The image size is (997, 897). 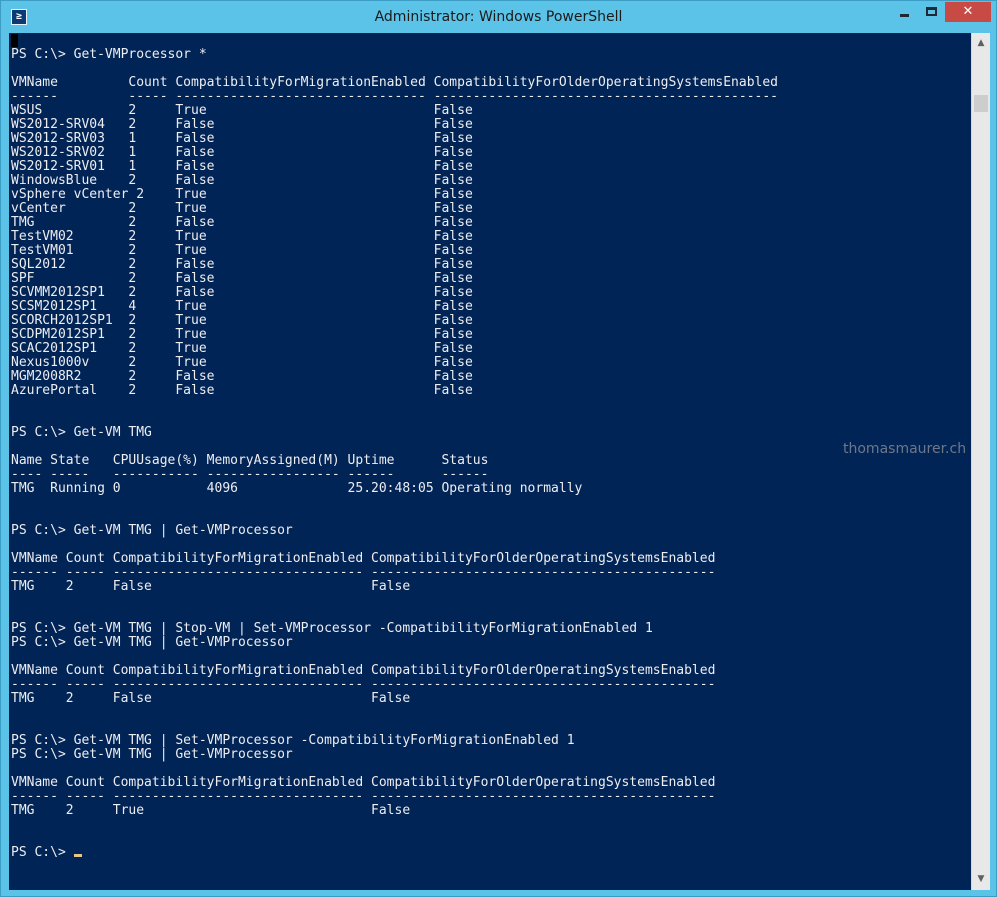 What do you see at coordinates (242, 264) in the screenshot?
I see `console-line: SQL2012 2 False False` at bounding box center [242, 264].